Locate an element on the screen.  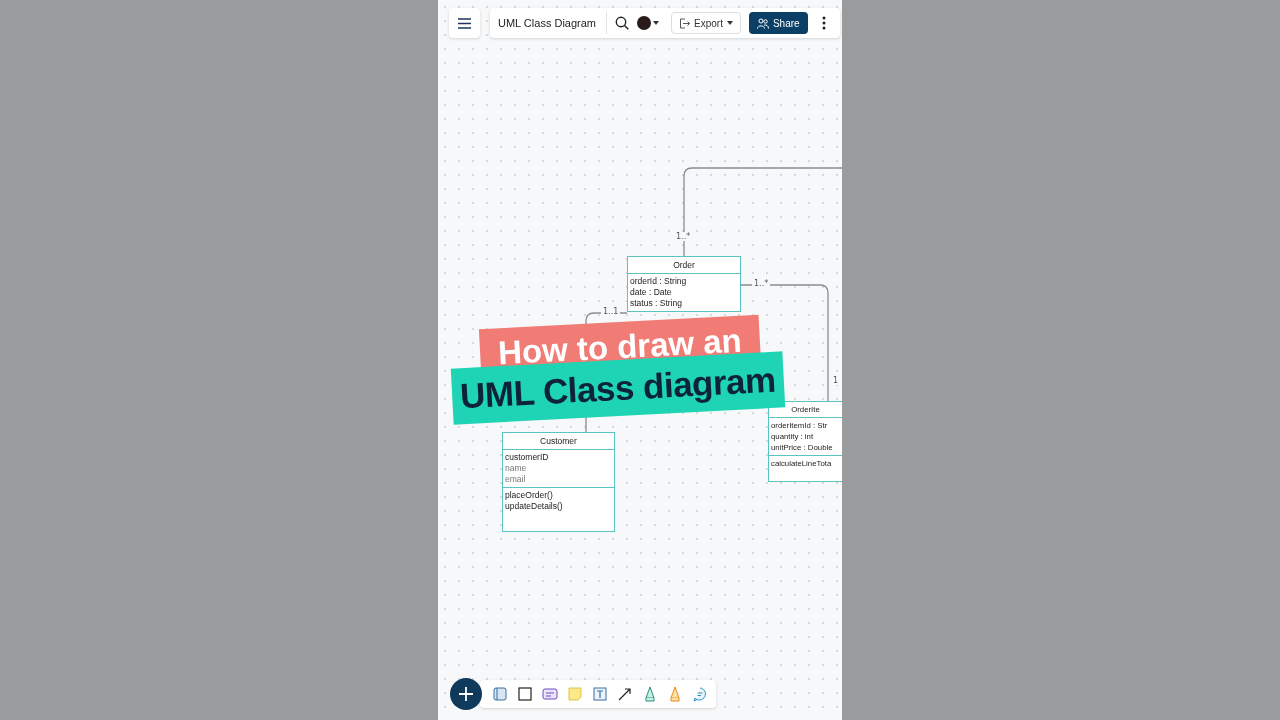
template-icon is located at coordinates (500, 694).